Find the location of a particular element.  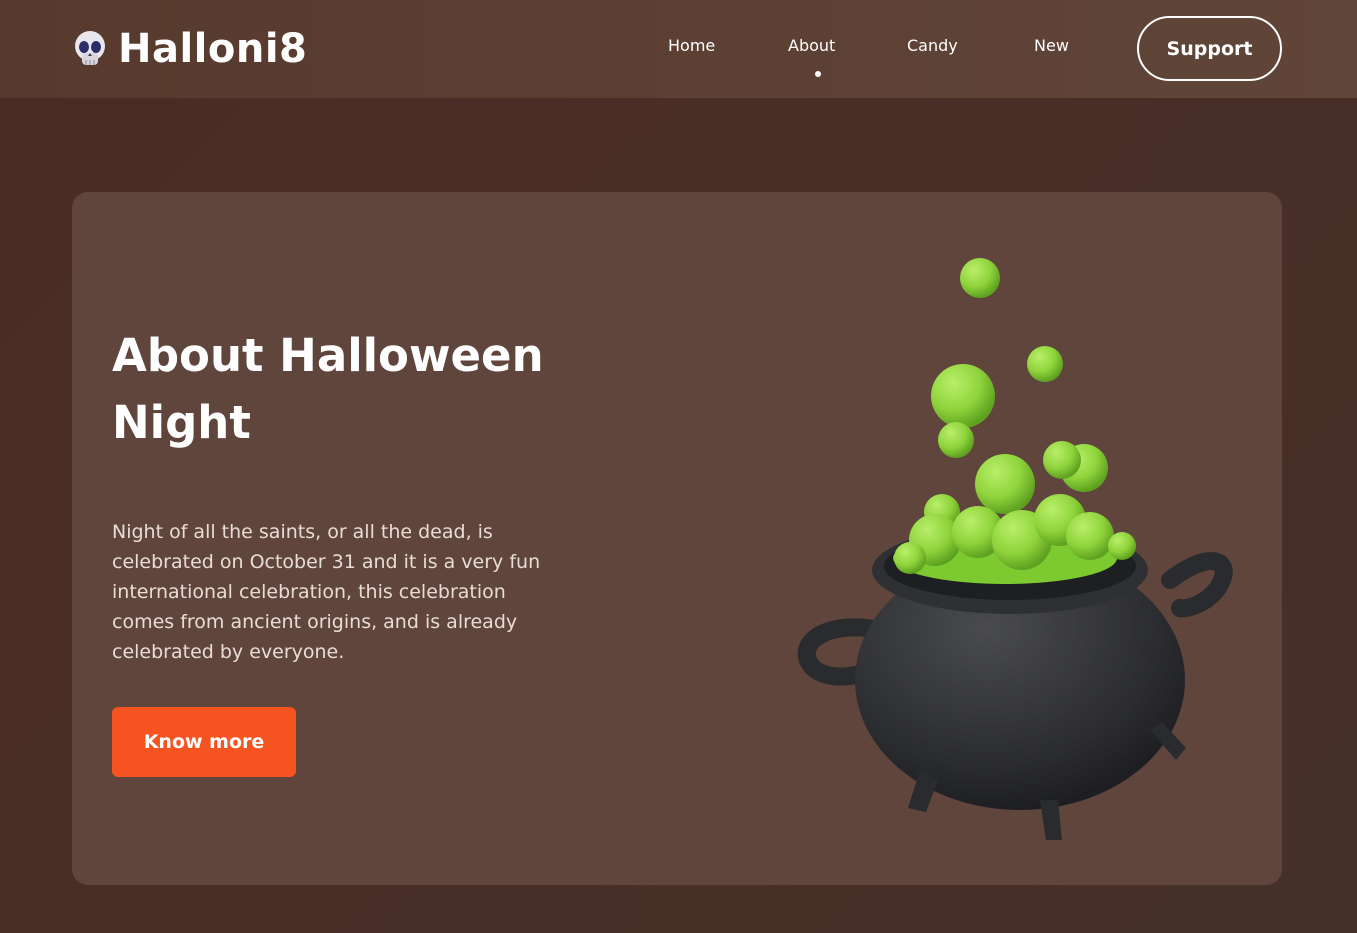

nav-home: Home is located at coordinates (691, 49).